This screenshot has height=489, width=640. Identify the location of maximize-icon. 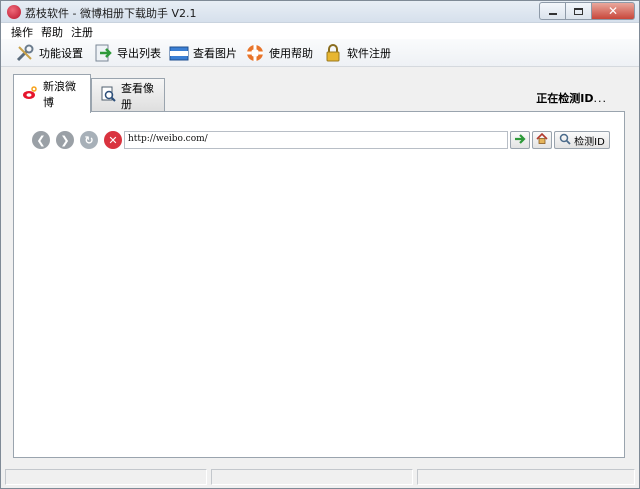
(578, 11).